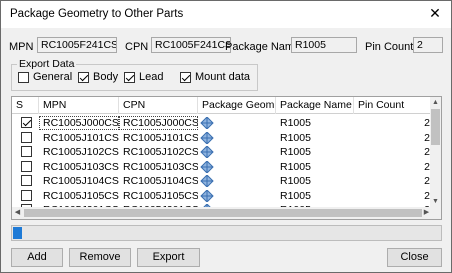 The width and height of the screenshot is (452, 273). Describe the element at coordinates (17, 233) in the screenshot. I see `progress-fill` at that location.